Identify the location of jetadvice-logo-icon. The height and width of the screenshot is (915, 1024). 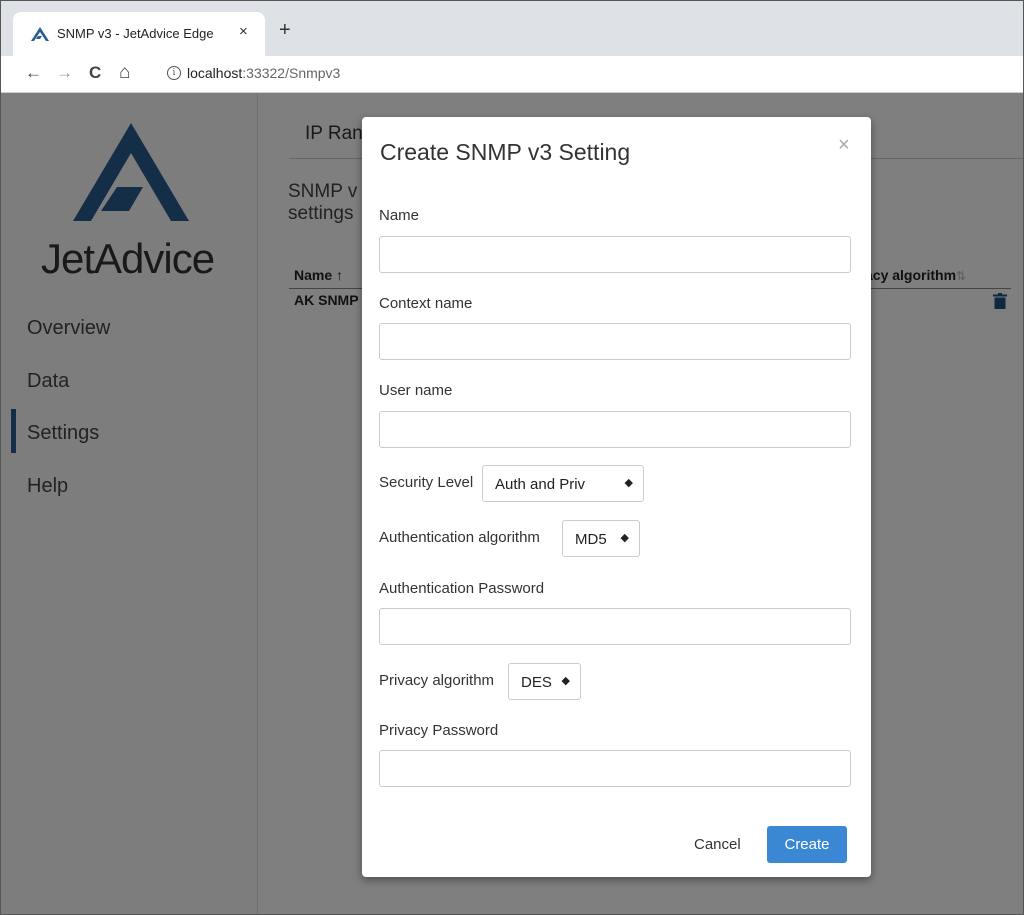
(40, 34).